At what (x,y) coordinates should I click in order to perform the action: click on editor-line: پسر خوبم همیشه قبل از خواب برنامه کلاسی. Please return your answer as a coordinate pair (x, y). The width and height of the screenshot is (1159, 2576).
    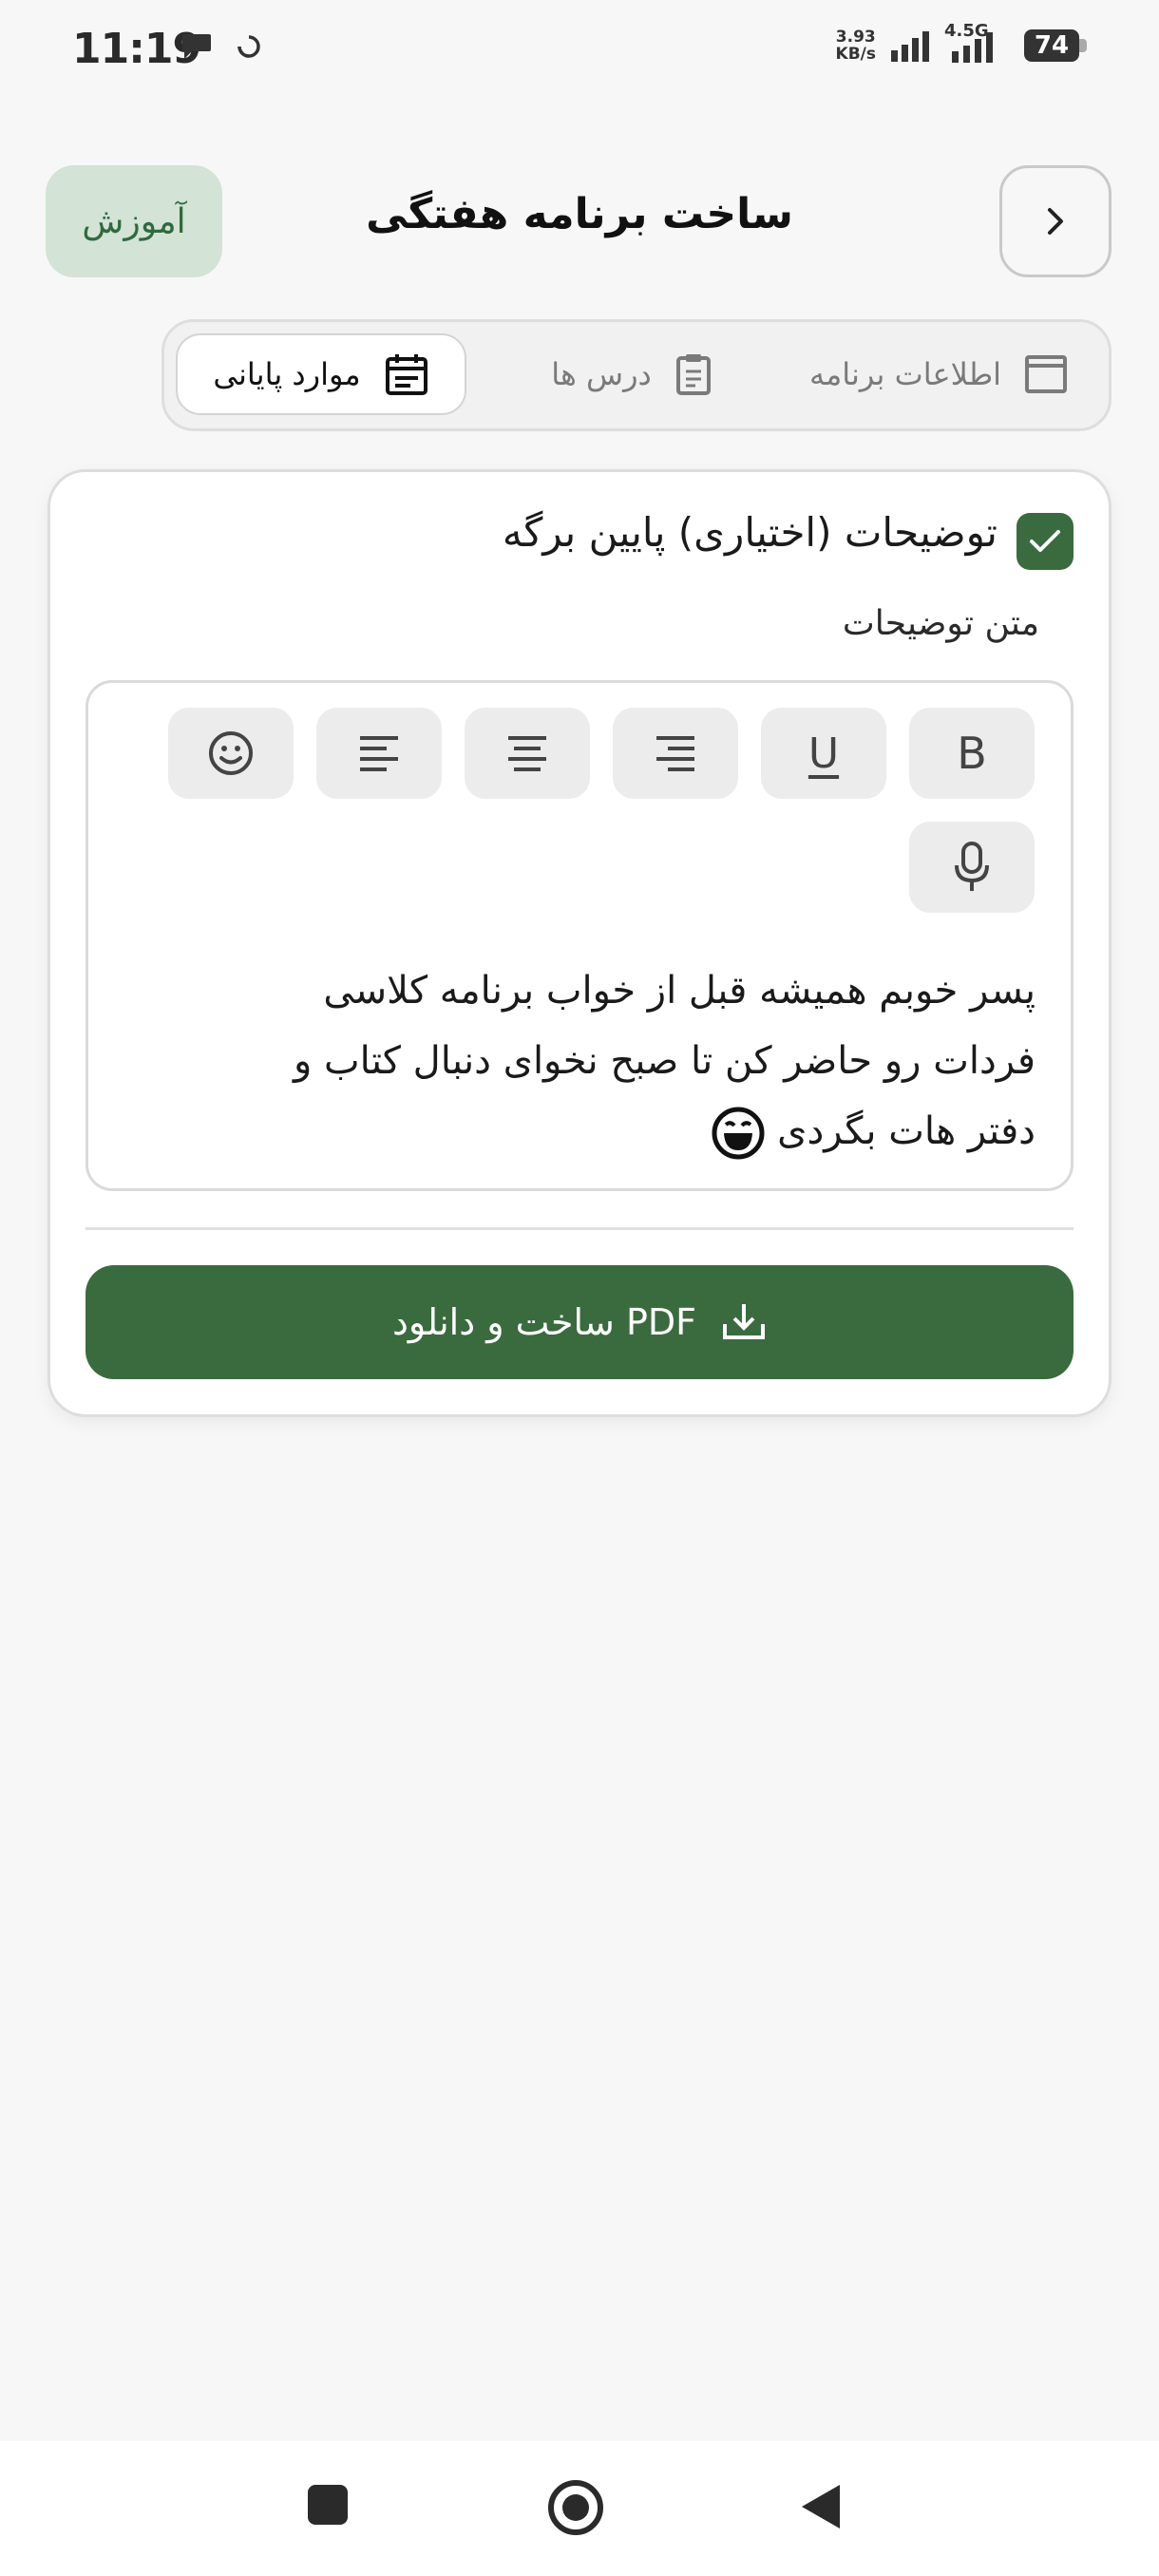
    Looking at the image, I should click on (679, 991).